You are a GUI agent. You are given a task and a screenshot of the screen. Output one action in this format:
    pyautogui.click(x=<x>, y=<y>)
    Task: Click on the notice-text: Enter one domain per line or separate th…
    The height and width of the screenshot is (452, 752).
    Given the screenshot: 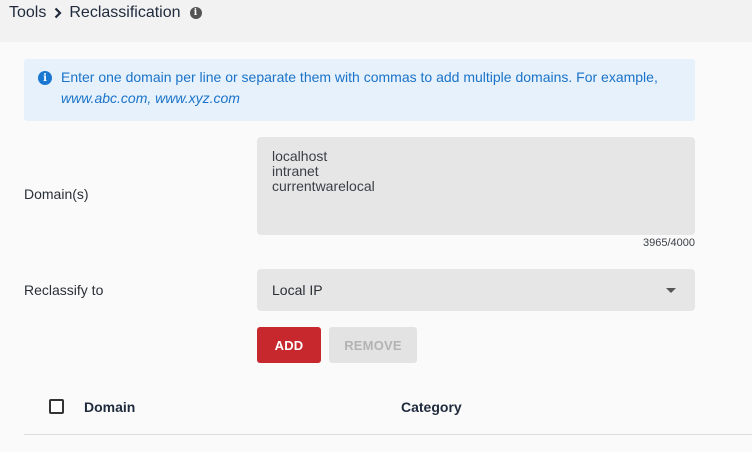 What is the action you would take?
    pyautogui.click(x=359, y=77)
    